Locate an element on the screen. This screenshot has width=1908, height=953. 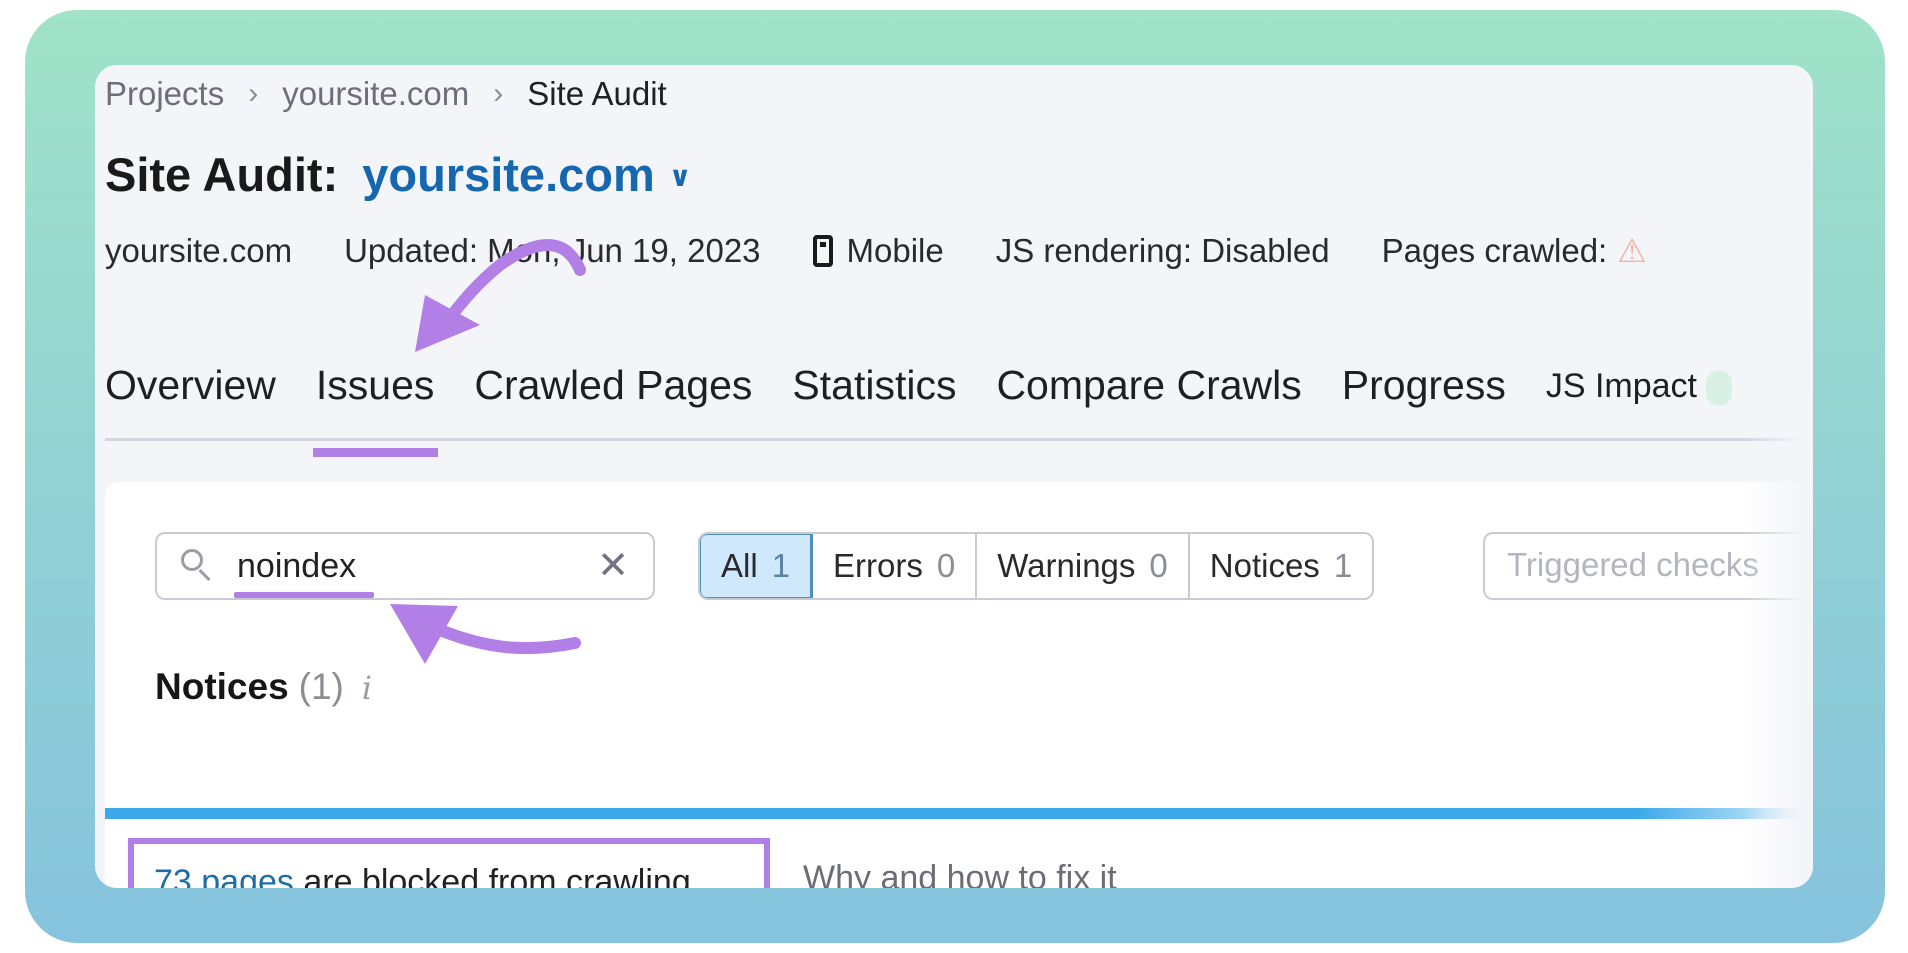
filter-notices: Notices 1 is located at coordinates (1281, 566).